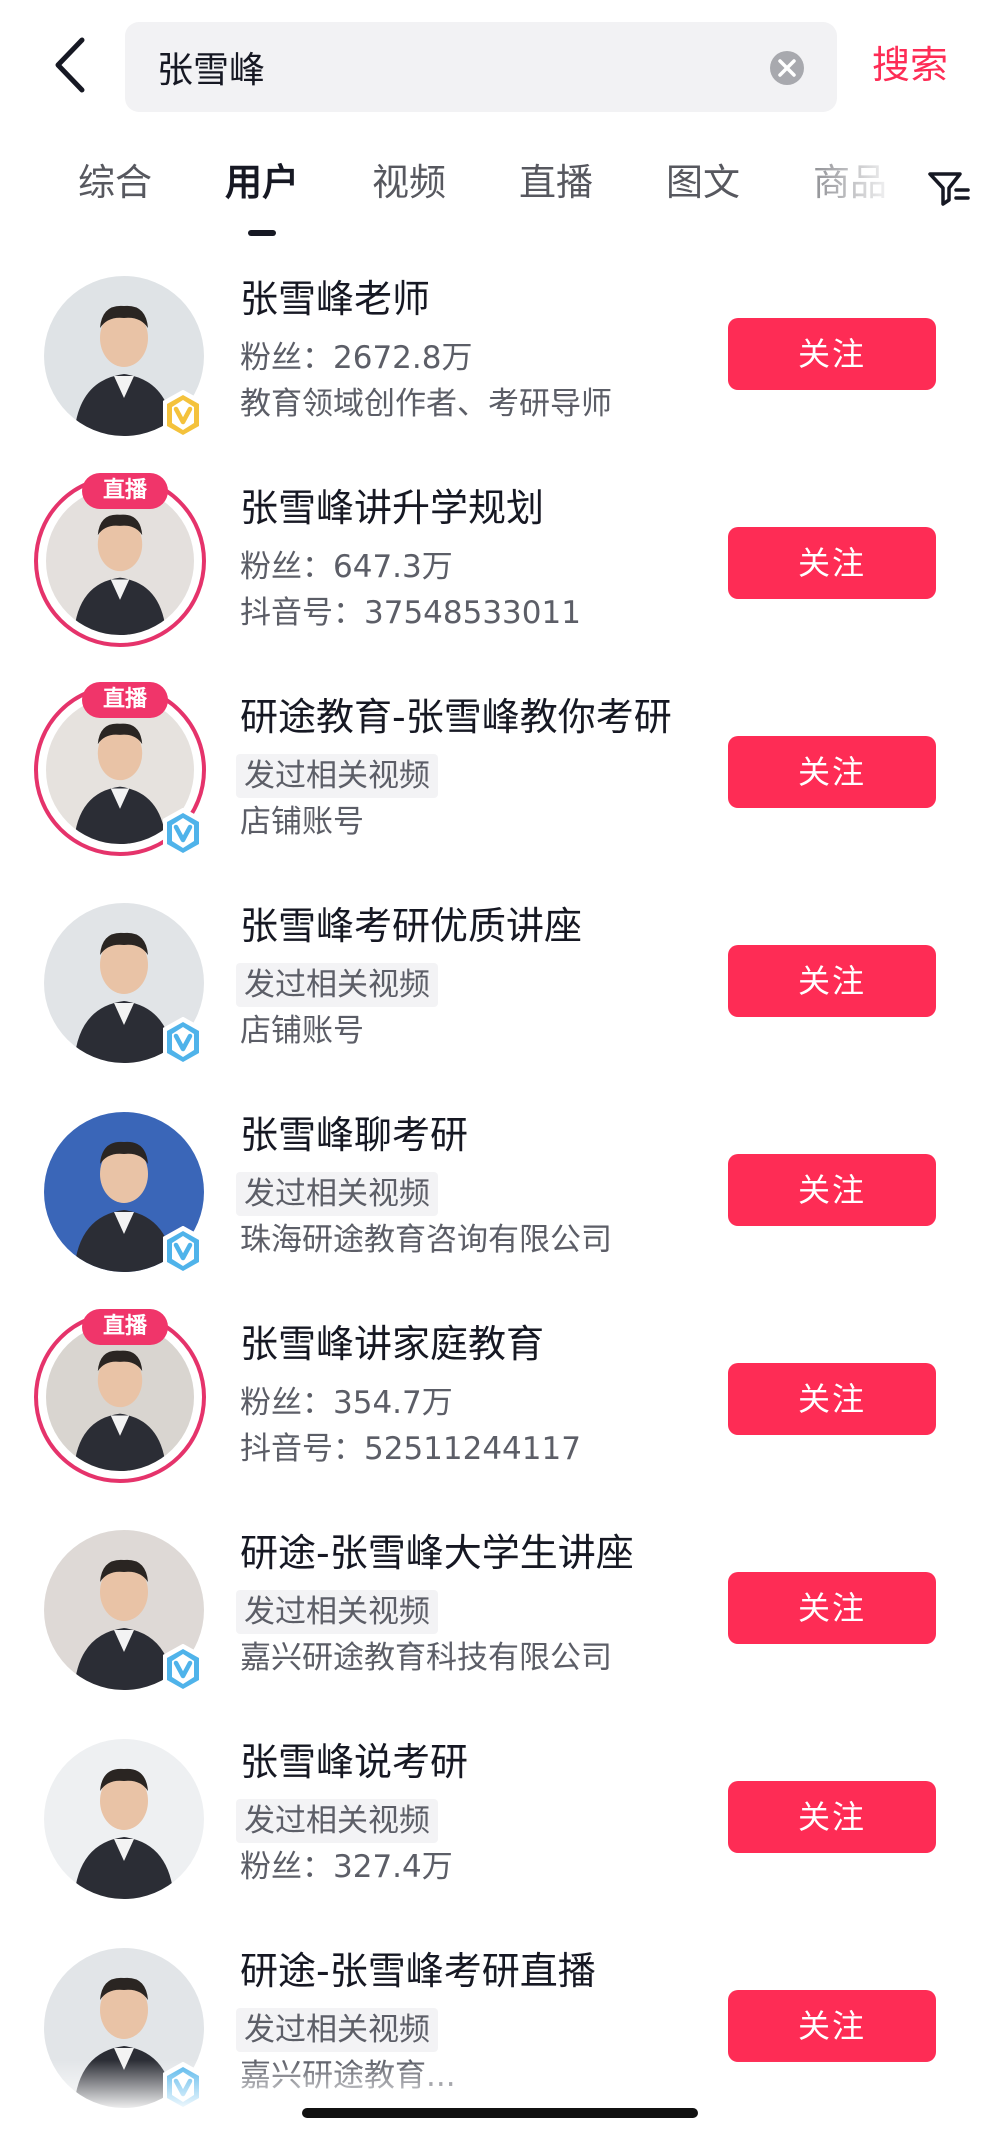  I want to click on tab-users: 用户, so click(262, 183).